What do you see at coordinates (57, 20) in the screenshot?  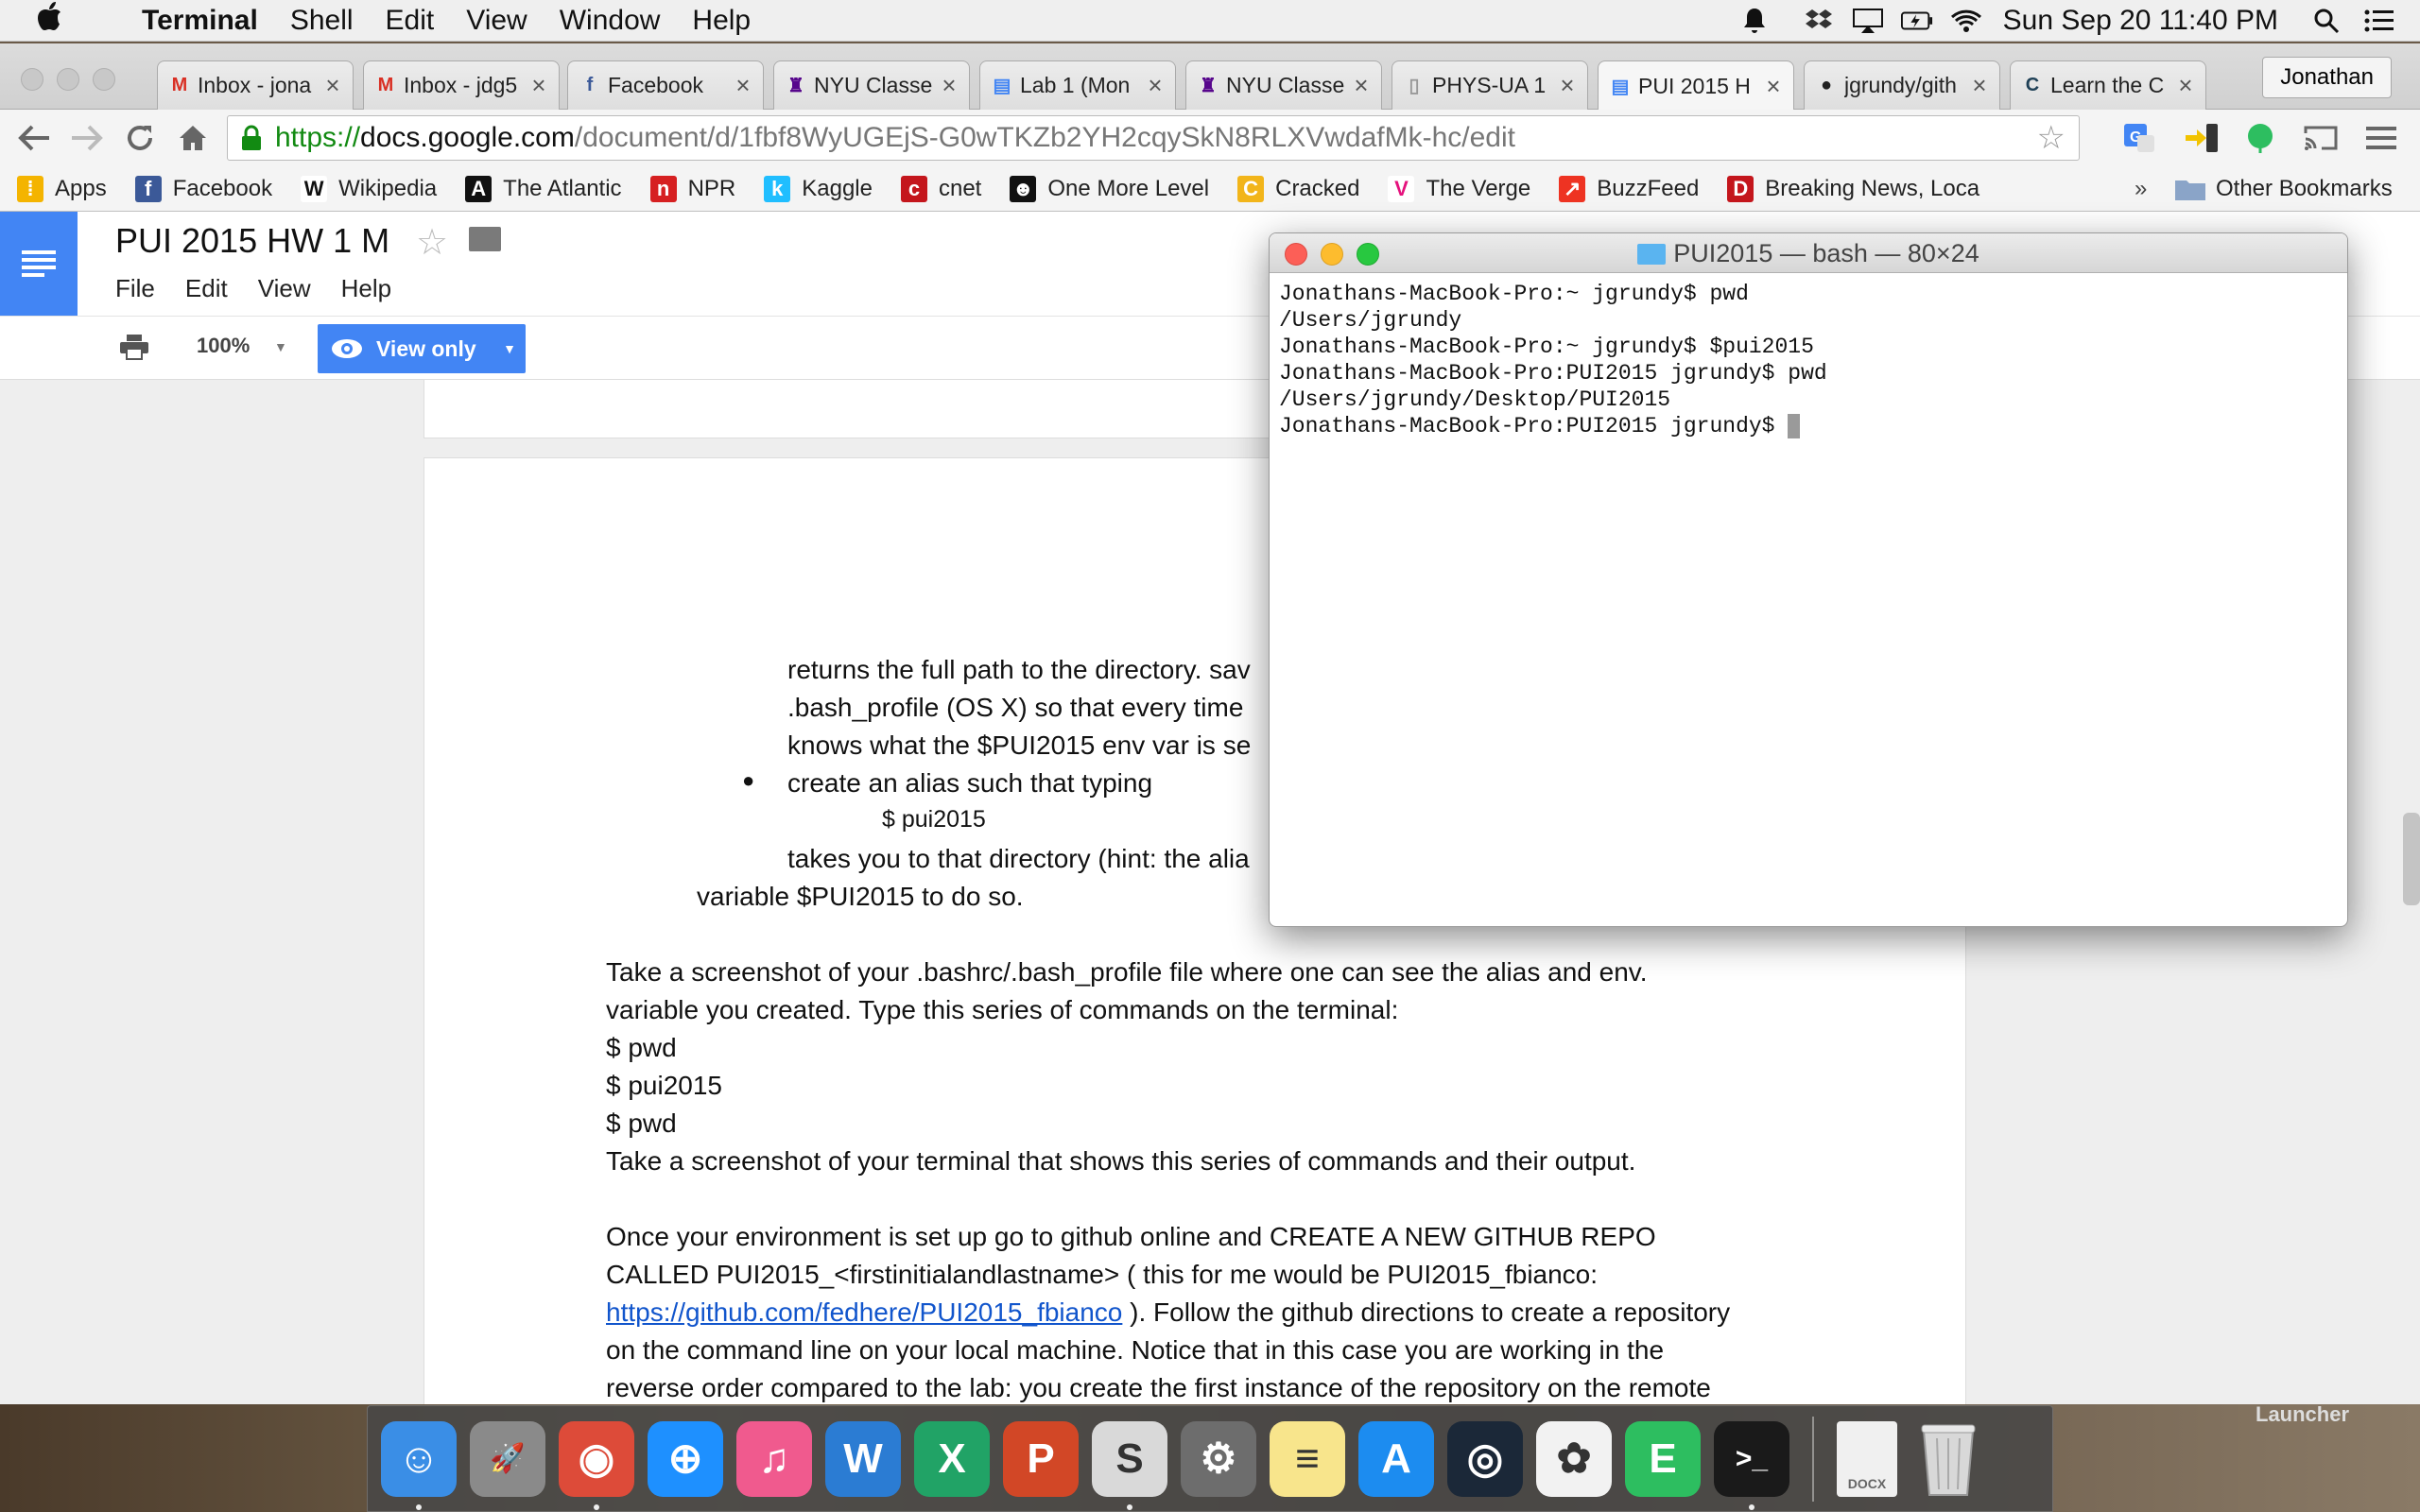 I see `apple-menu-icon` at bounding box center [57, 20].